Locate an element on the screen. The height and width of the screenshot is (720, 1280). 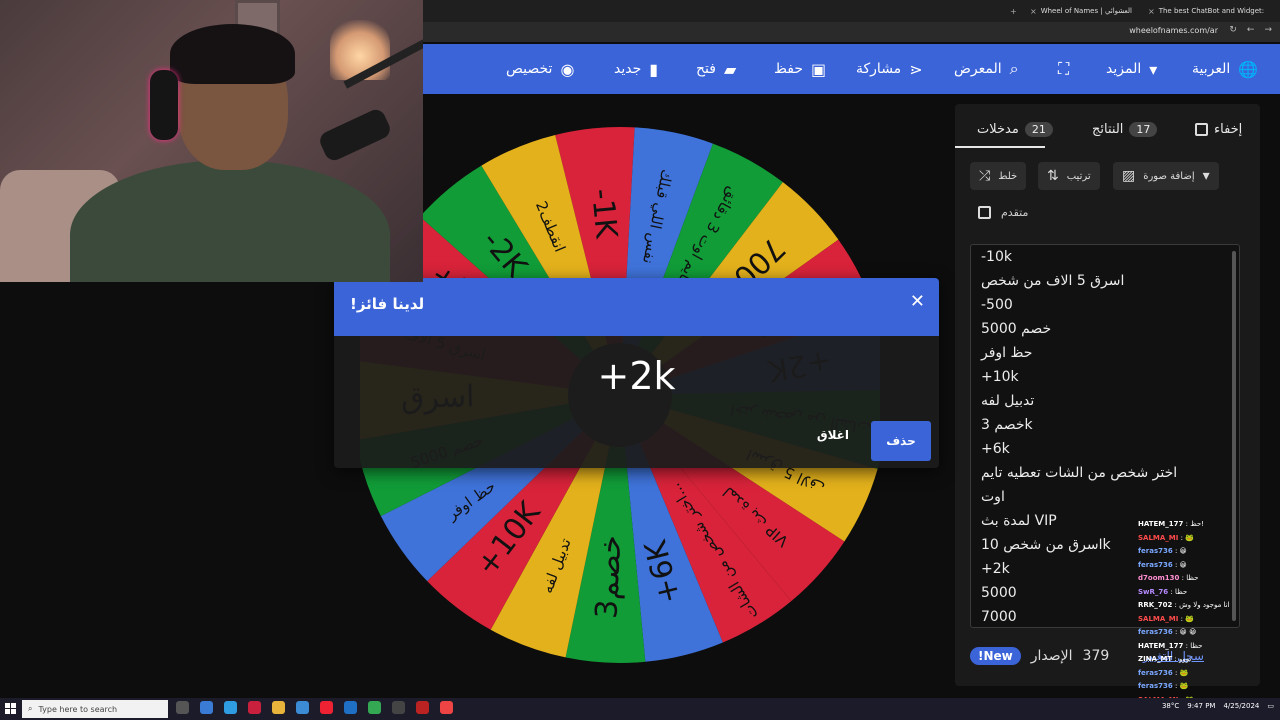
nav-gallery: ⌕ المعرض is located at coordinates (986, 69).